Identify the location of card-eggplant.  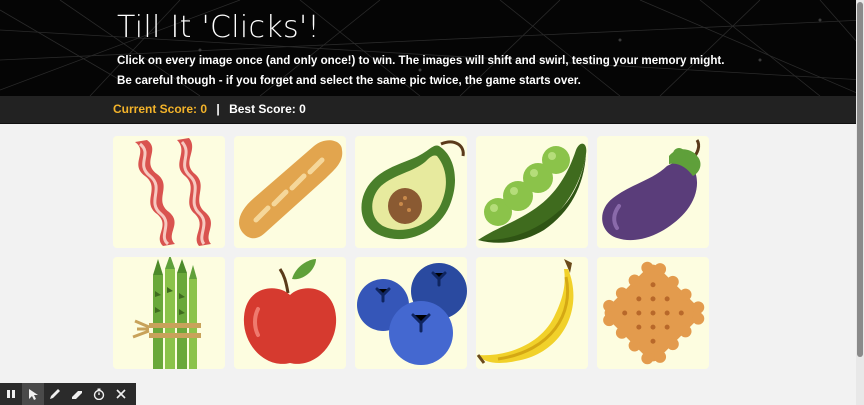
(653, 192).